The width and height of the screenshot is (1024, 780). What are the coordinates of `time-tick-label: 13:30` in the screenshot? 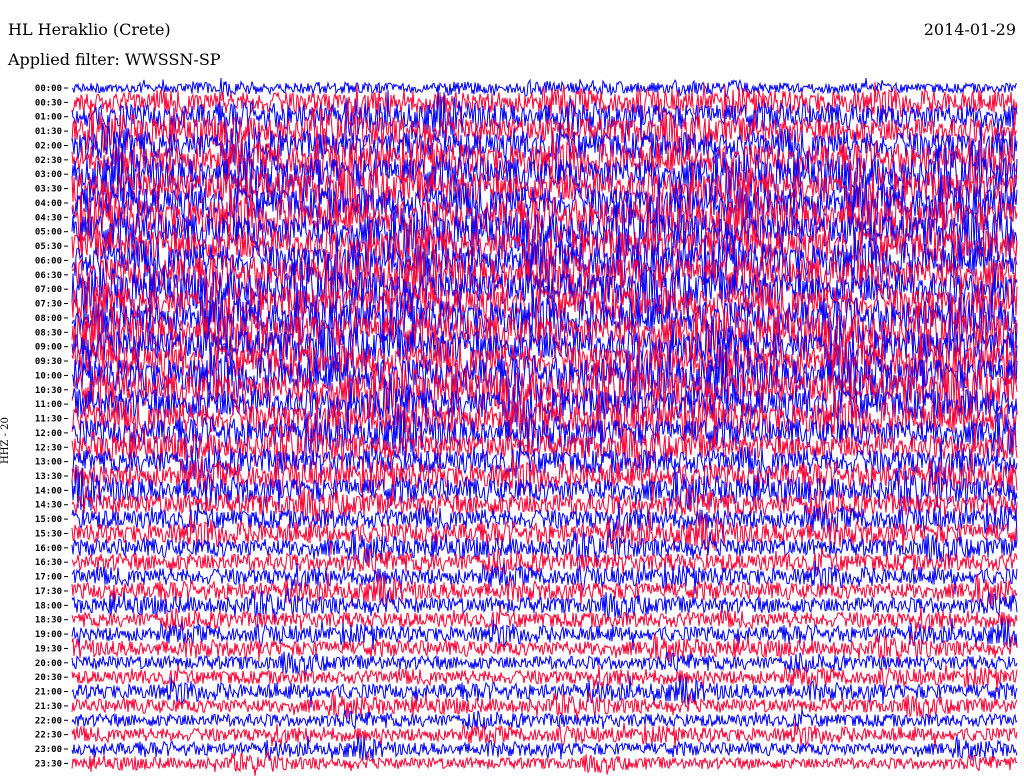 It's located at (48, 477).